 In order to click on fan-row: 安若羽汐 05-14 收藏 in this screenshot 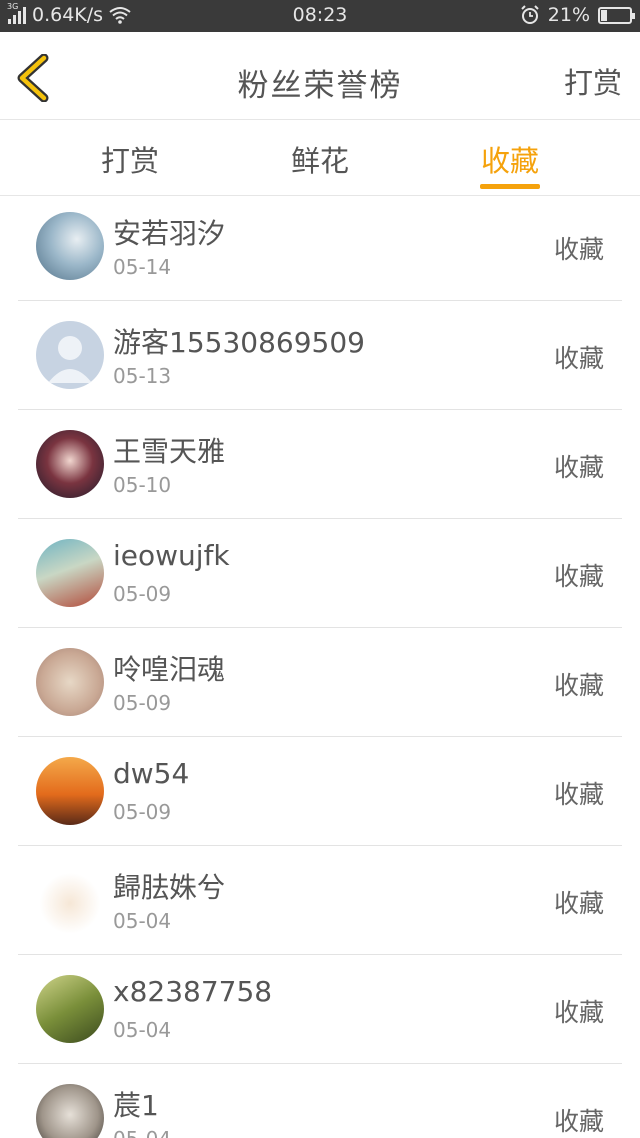, I will do `click(320, 246)`.